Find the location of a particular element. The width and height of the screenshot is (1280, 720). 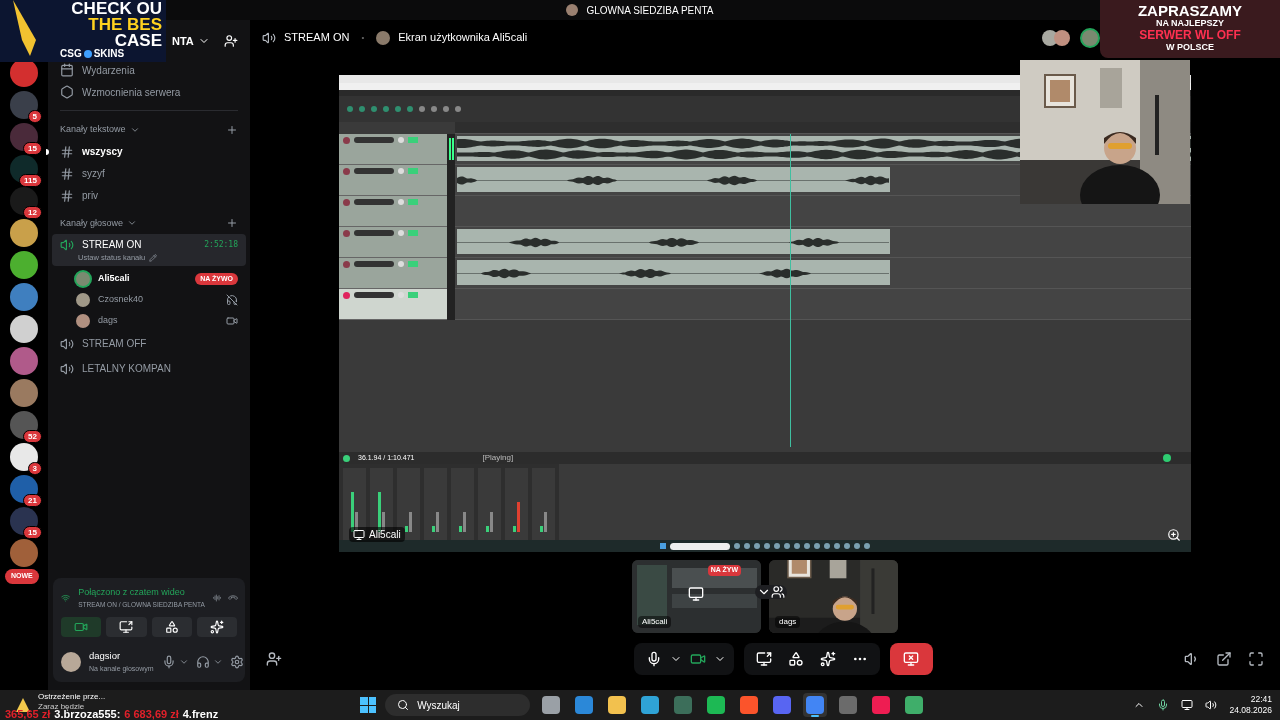

screen-icon is located at coordinates (126, 627).